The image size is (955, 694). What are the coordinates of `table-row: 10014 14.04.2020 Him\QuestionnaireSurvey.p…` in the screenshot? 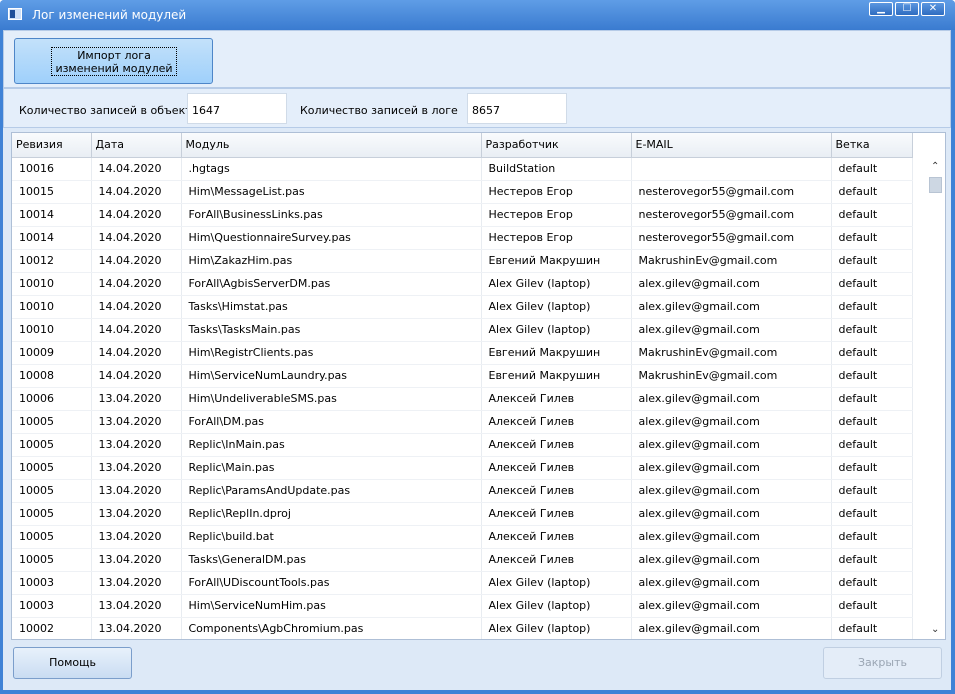 It's located at (462, 238).